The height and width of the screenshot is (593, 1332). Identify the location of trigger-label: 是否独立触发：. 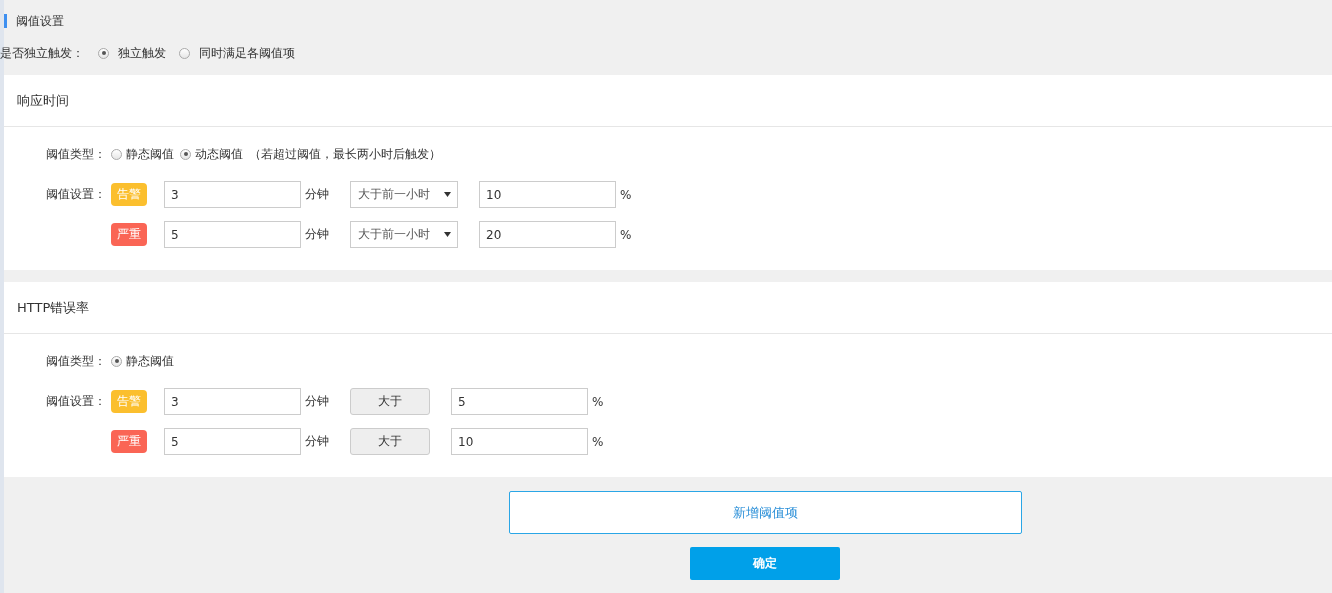
(42, 53).